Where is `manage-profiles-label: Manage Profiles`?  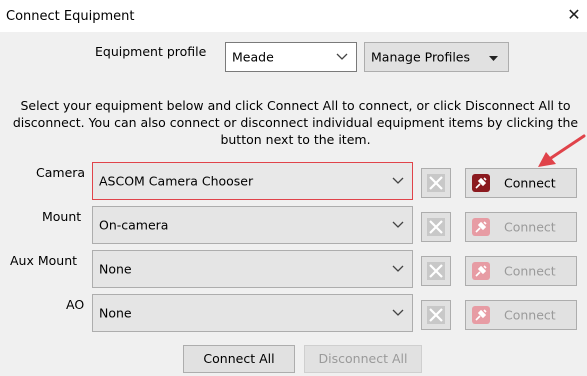
manage-profiles-label: Manage Profiles is located at coordinates (421, 57).